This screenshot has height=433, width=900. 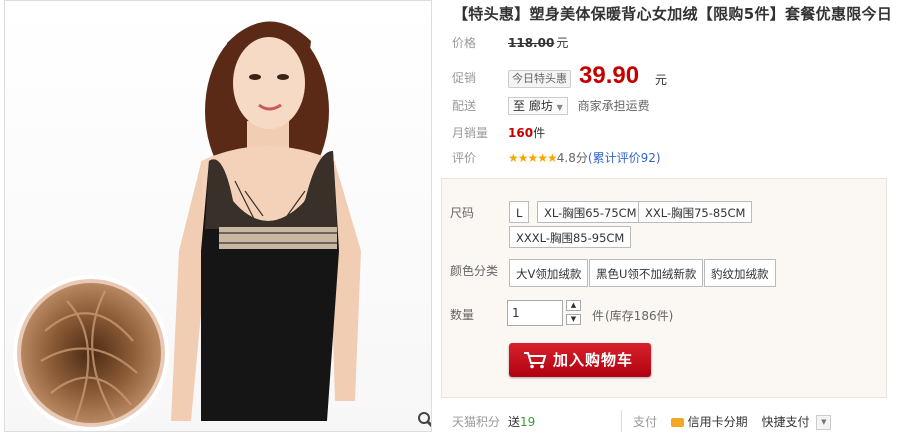 What do you see at coordinates (695, 212) in the screenshot?
I see `size-option-xxl: XXL-胸围75-85CM` at bounding box center [695, 212].